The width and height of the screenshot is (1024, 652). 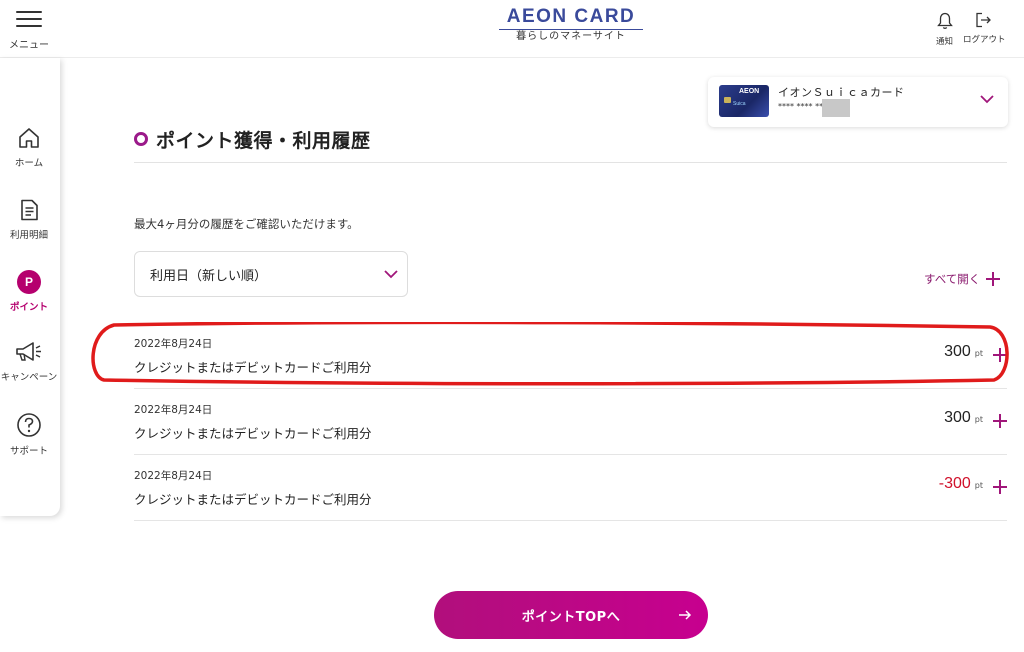 What do you see at coordinates (571, 36) in the screenshot?
I see `logo-tagline: 暮らしのマネーサイト` at bounding box center [571, 36].